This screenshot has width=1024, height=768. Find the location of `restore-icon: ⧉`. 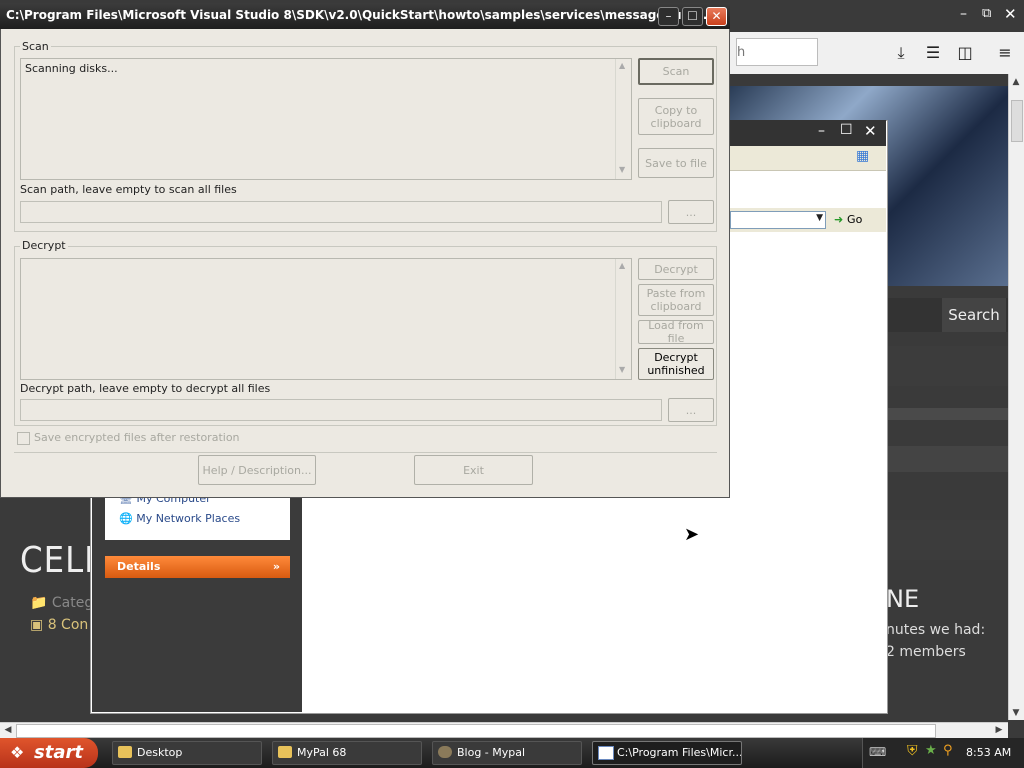

restore-icon: ⧉ is located at coordinates (986, 13).